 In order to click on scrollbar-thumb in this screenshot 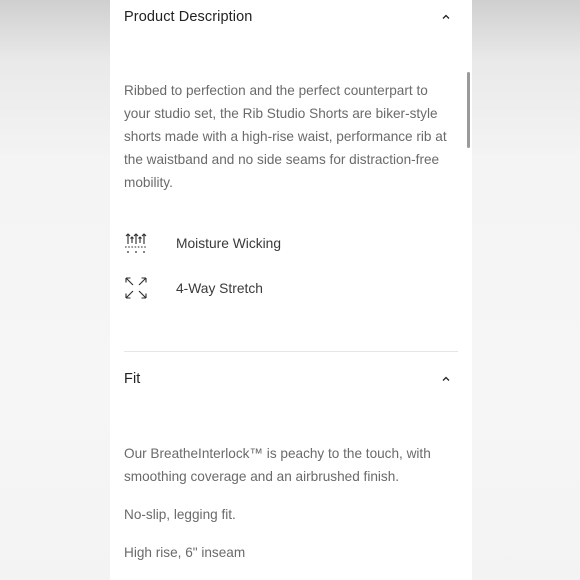, I will do `click(468, 110)`.